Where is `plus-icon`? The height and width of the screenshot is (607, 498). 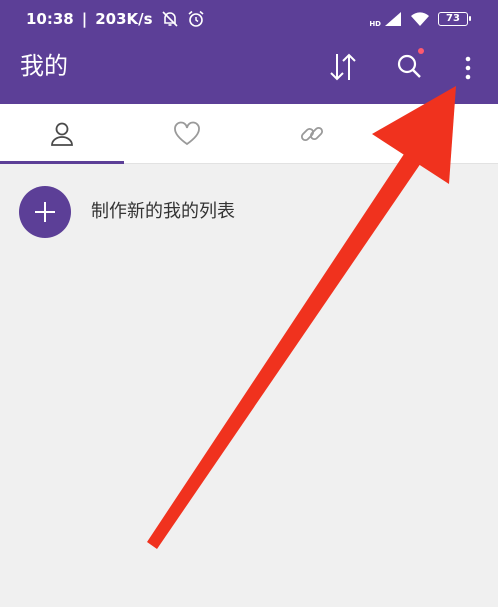
plus-icon is located at coordinates (45, 212).